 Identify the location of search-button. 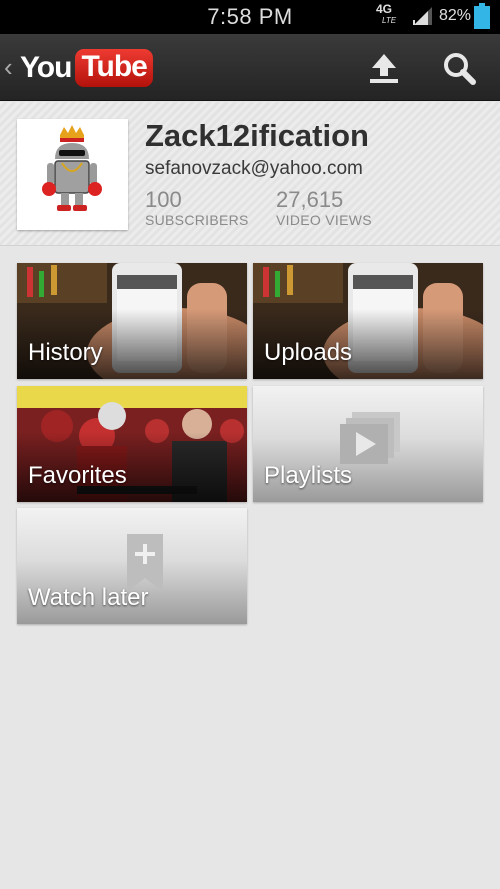
(460, 68).